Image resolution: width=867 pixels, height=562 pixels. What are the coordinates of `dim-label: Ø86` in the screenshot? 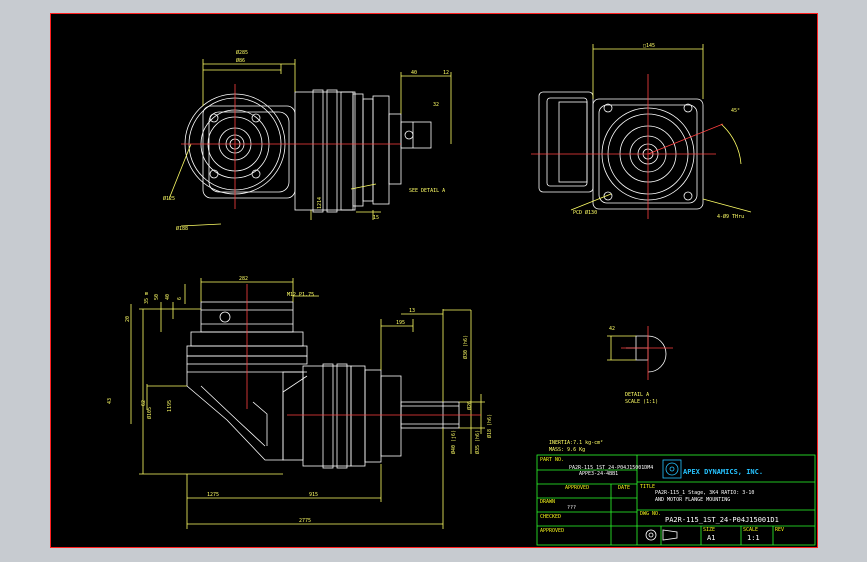 It's located at (240, 60).